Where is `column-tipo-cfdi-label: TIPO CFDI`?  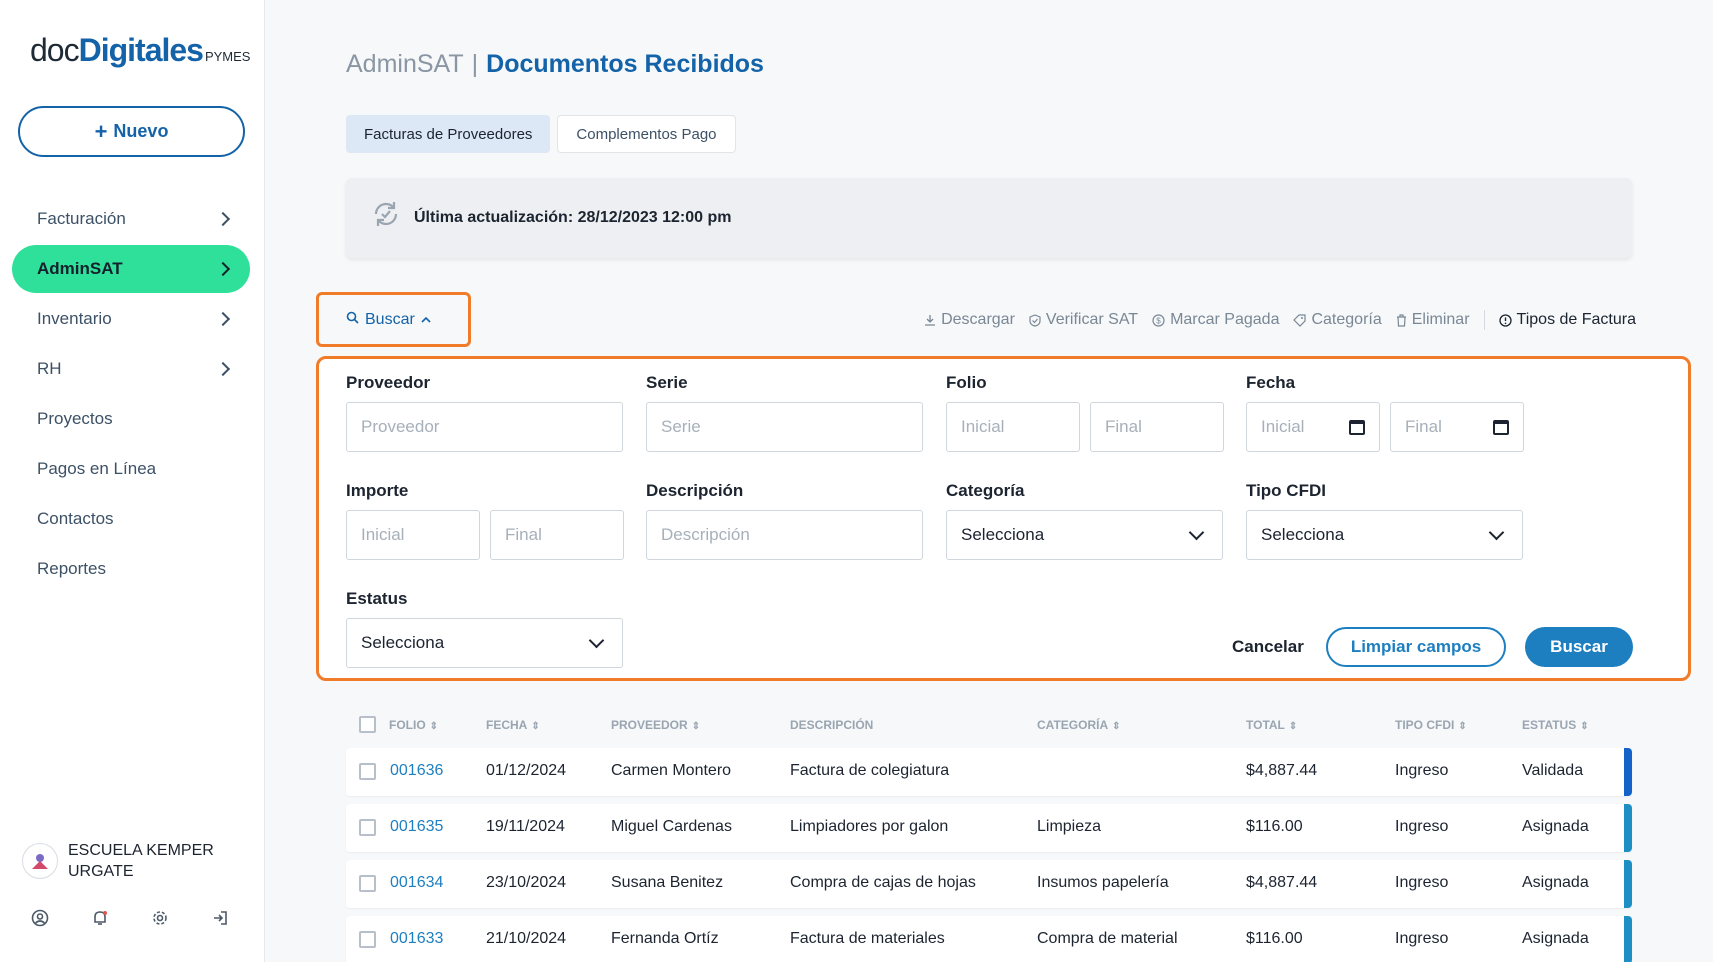
column-tipo-cfdi-label: TIPO CFDI is located at coordinates (1425, 725).